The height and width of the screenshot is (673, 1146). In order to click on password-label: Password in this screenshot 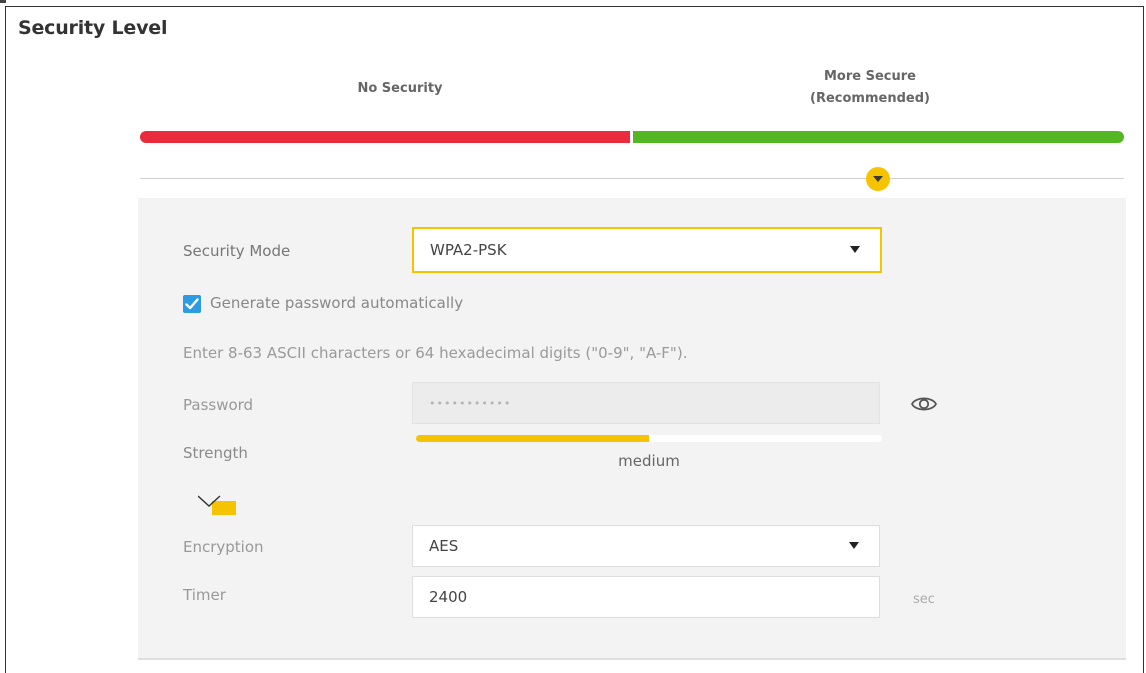, I will do `click(218, 405)`.